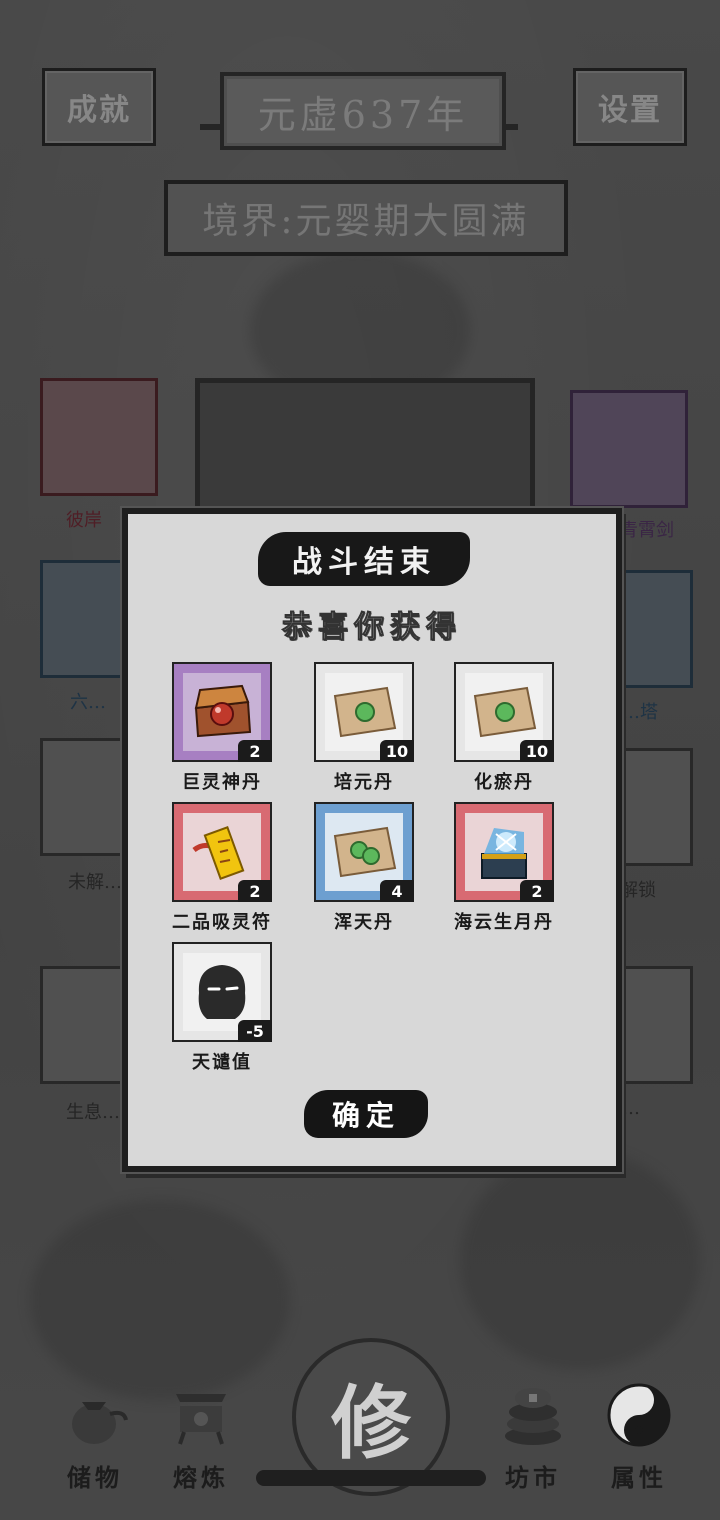 Image resolution: width=720 pixels, height=1520 pixels. Describe the element at coordinates (222, 782) in the screenshot. I see `reward-name: 巨灵神丹` at that location.